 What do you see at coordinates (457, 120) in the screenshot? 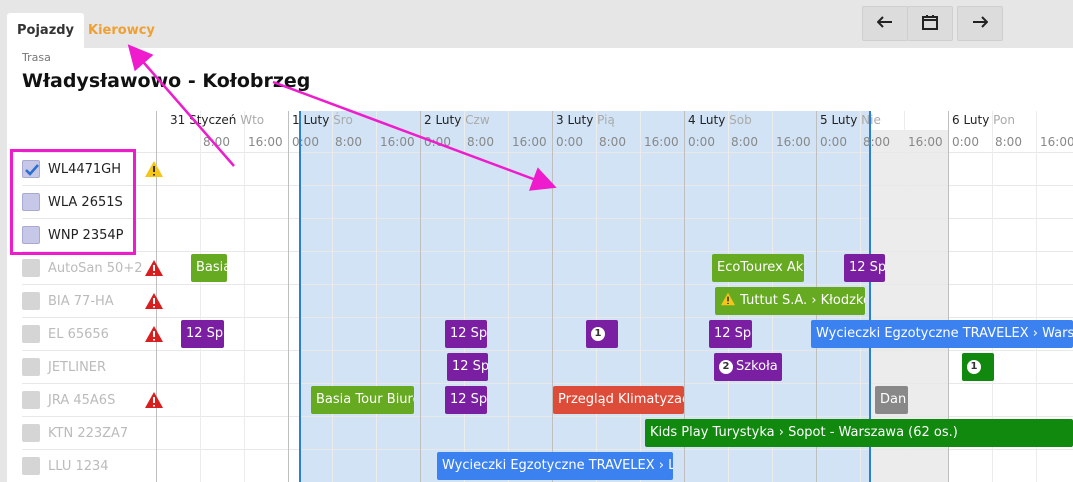
I see `day-header: 2 Luty Czw` at bounding box center [457, 120].